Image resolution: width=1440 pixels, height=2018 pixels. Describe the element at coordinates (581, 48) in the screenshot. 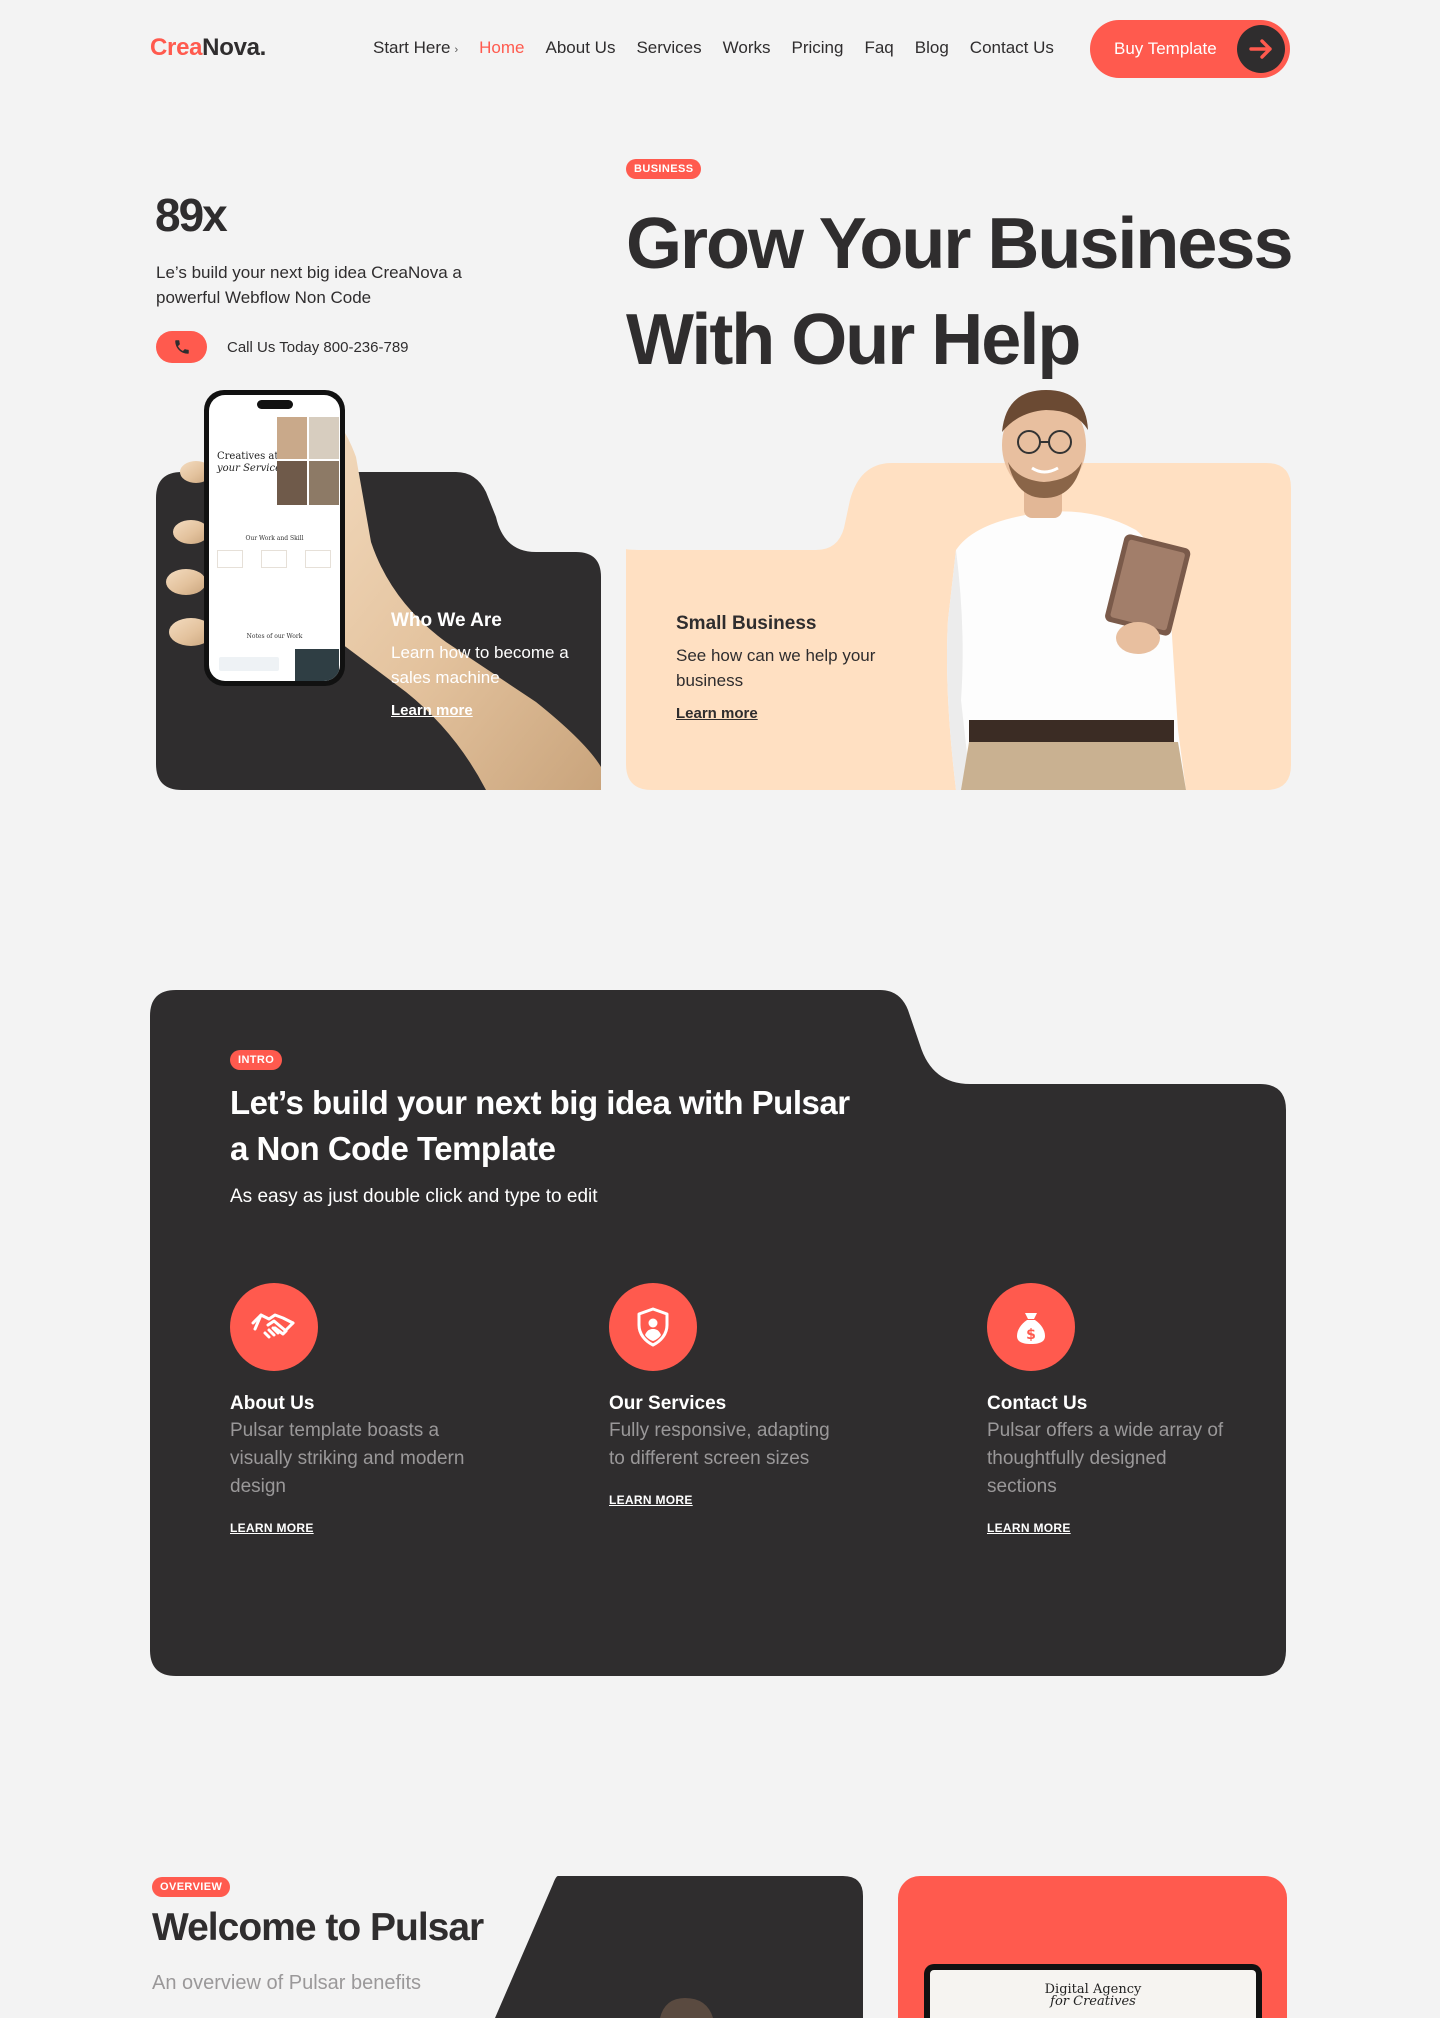

I see `nav-item-about-us: About Us` at that location.